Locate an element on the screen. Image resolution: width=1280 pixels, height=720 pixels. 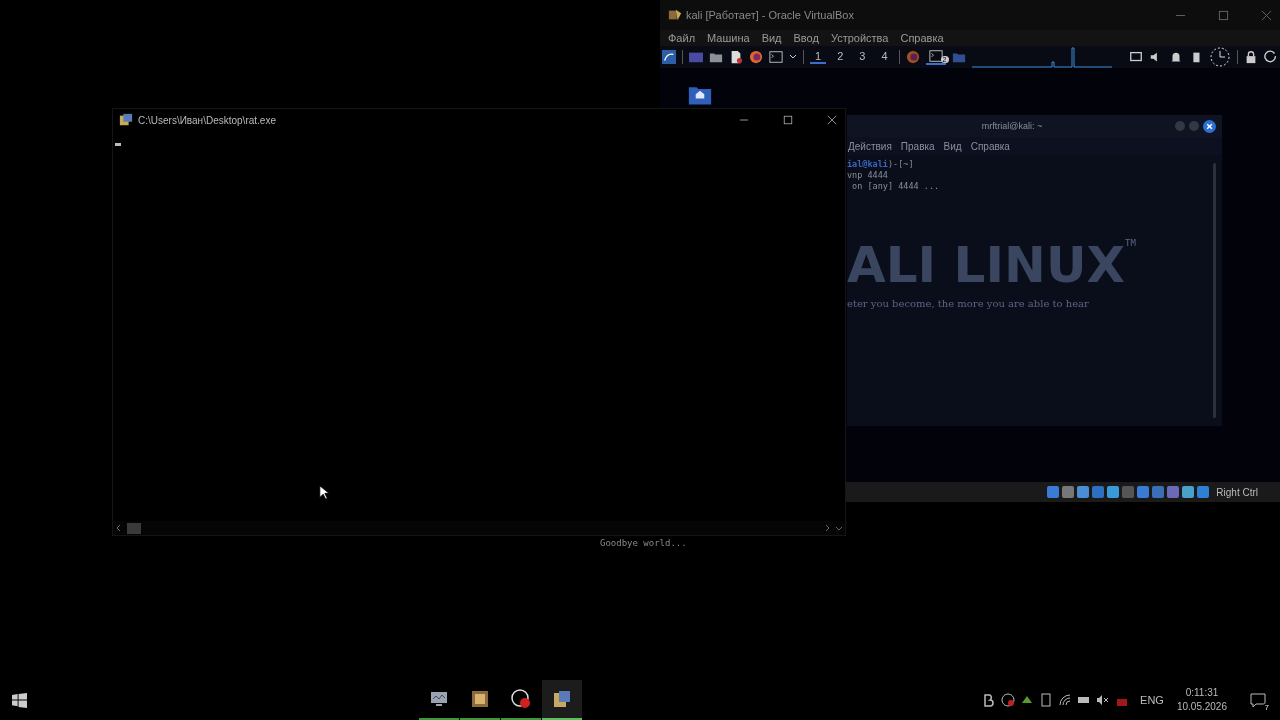
menu-item: Действия is located at coordinates (870, 146).